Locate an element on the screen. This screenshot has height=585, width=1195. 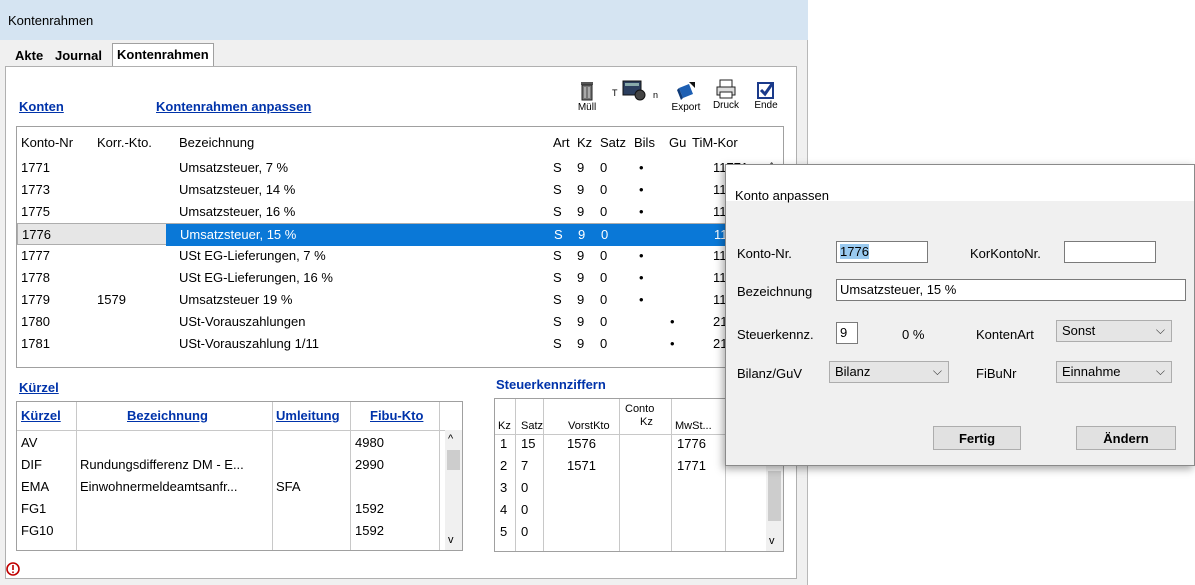
cell-konto-nr: 1781 is located at coordinates (35, 343).